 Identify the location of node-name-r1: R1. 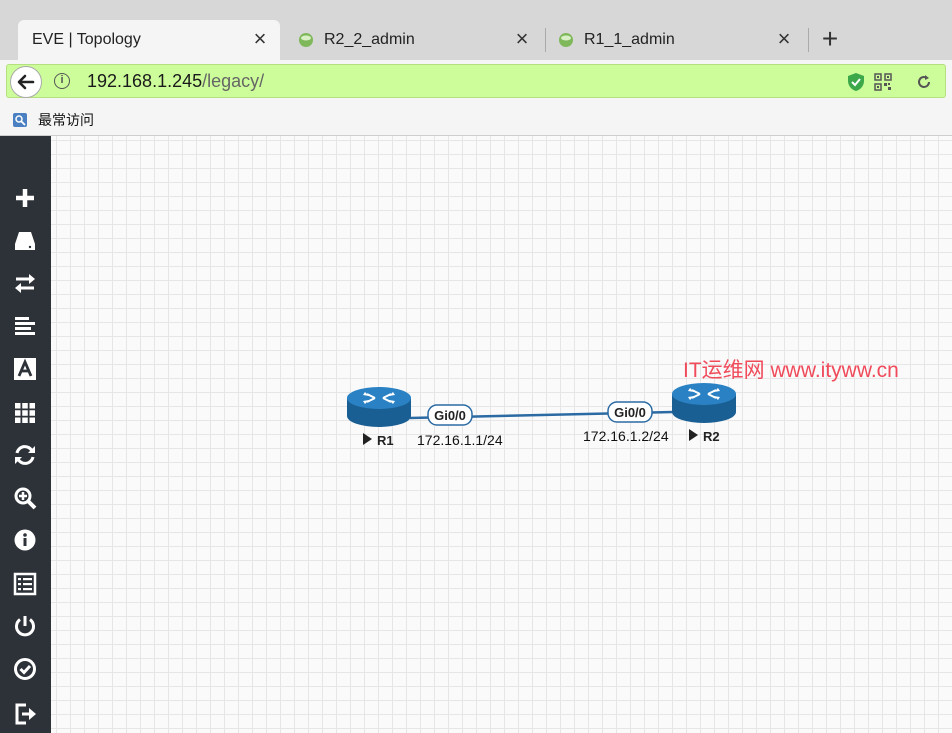
(385, 440).